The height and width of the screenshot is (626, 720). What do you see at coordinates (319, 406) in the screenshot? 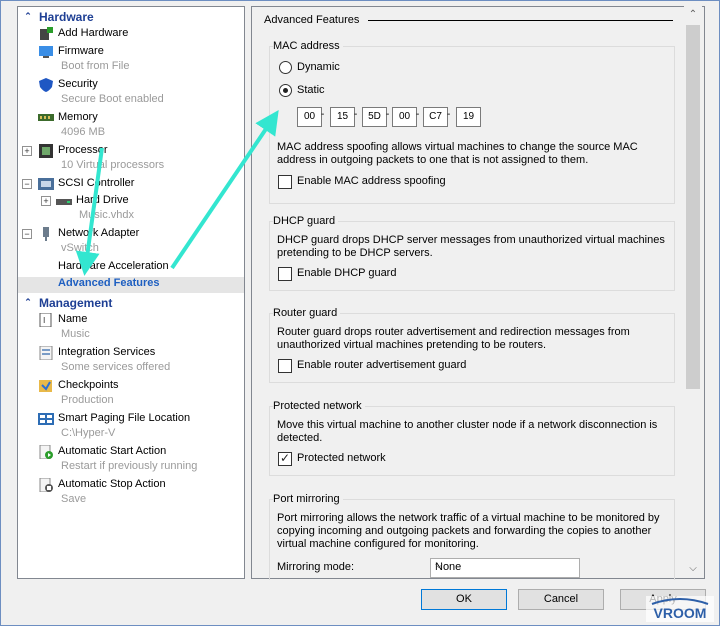
I see `protected-group-label: Protected network` at bounding box center [319, 406].